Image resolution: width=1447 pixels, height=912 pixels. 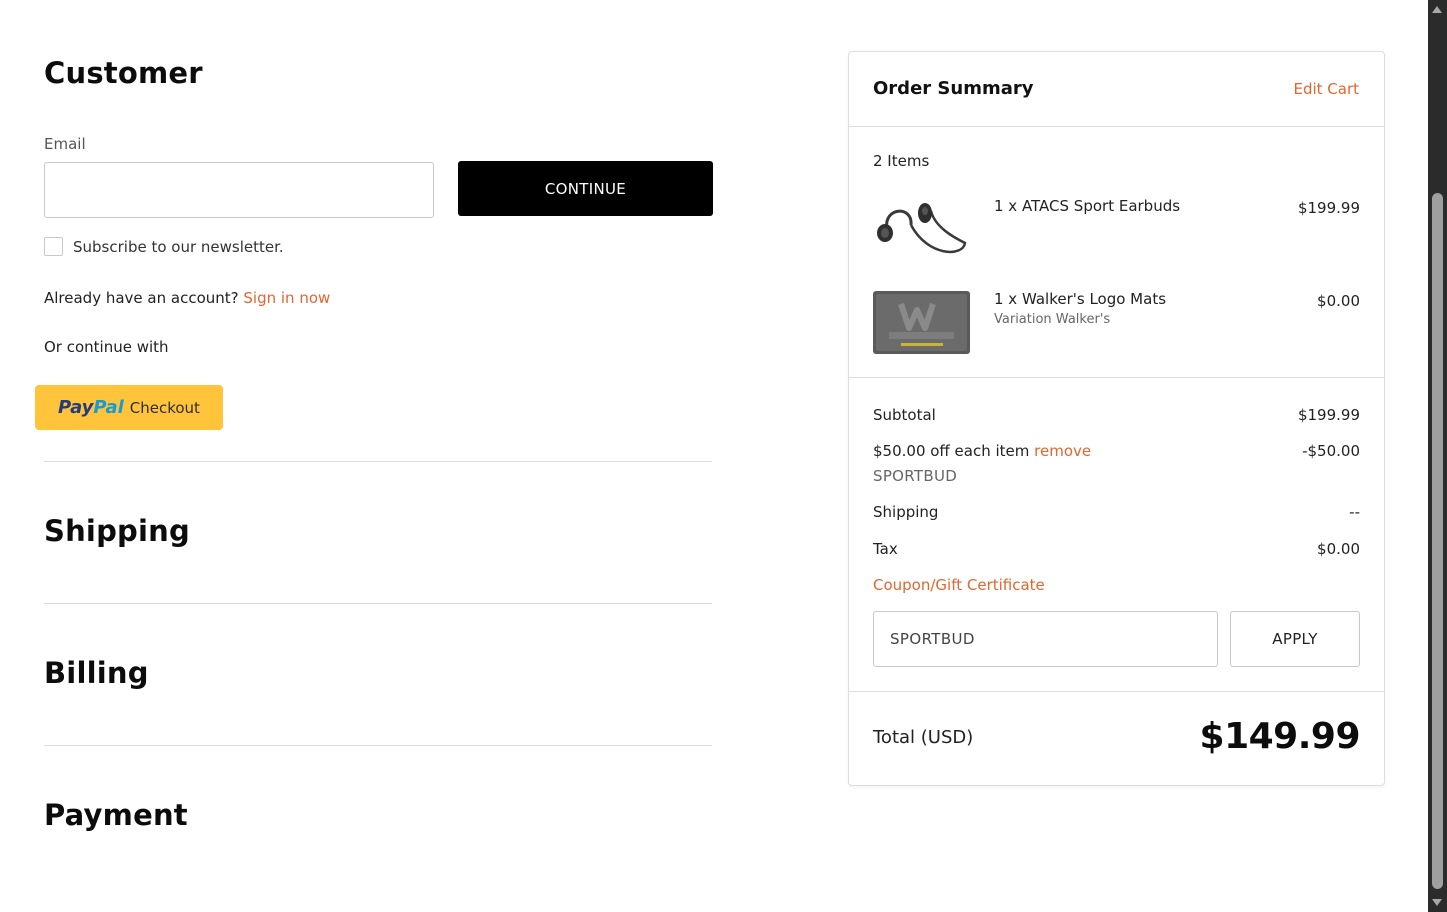 What do you see at coordinates (164, 407) in the screenshot?
I see `paypal-checkout-label: Checkout` at bounding box center [164, 407].